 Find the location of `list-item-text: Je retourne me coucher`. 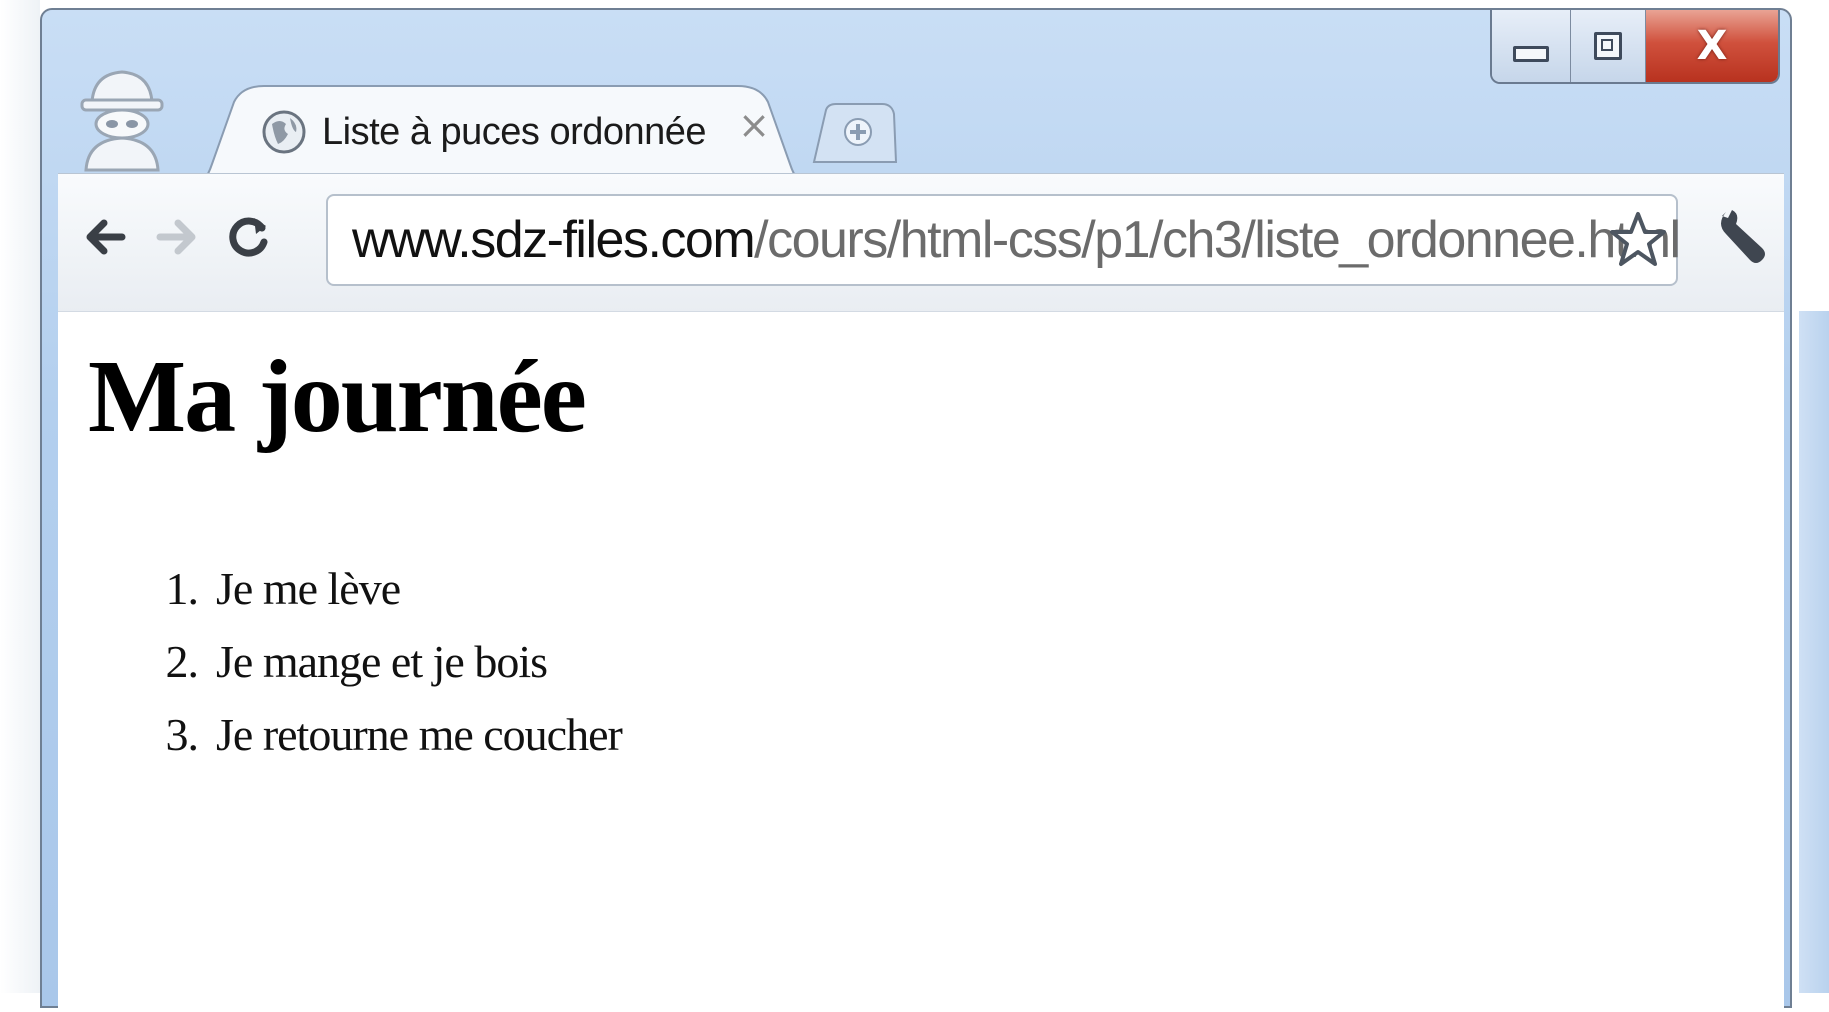

list-item-text: Je retourne me coucher is located at coordinates (419, 734).